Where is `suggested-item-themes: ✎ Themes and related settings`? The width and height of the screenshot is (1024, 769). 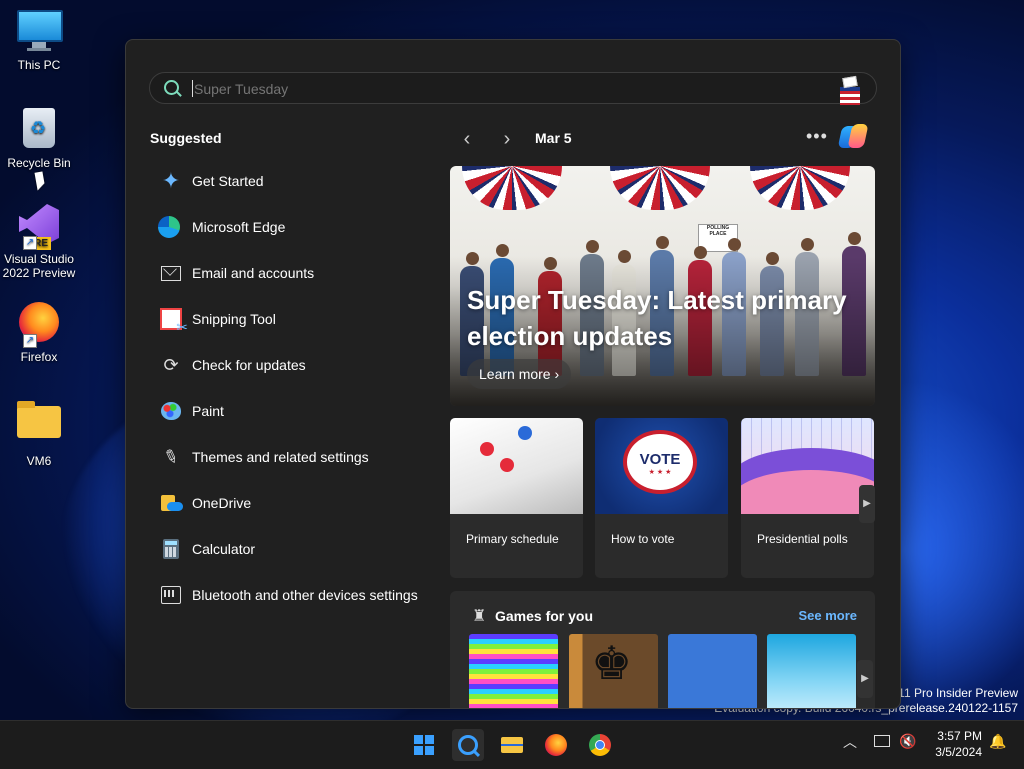 suggested-item-themes: ✎ Themes and related settings is located at coordinates (293, 457).